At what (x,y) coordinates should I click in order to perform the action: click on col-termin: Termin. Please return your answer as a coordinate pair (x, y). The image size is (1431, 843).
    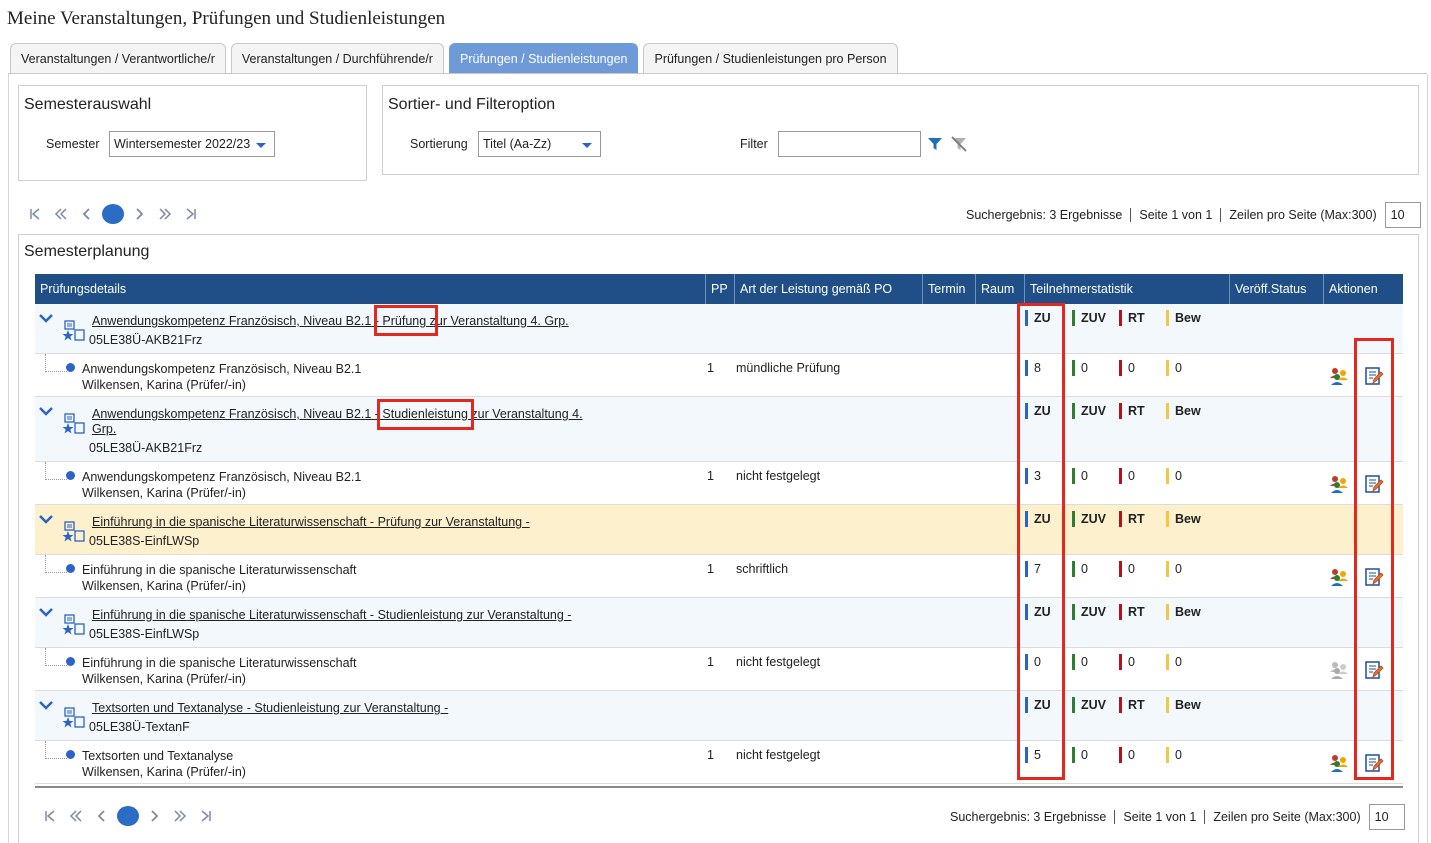
    Looking at the image, I should click on (949, 289).